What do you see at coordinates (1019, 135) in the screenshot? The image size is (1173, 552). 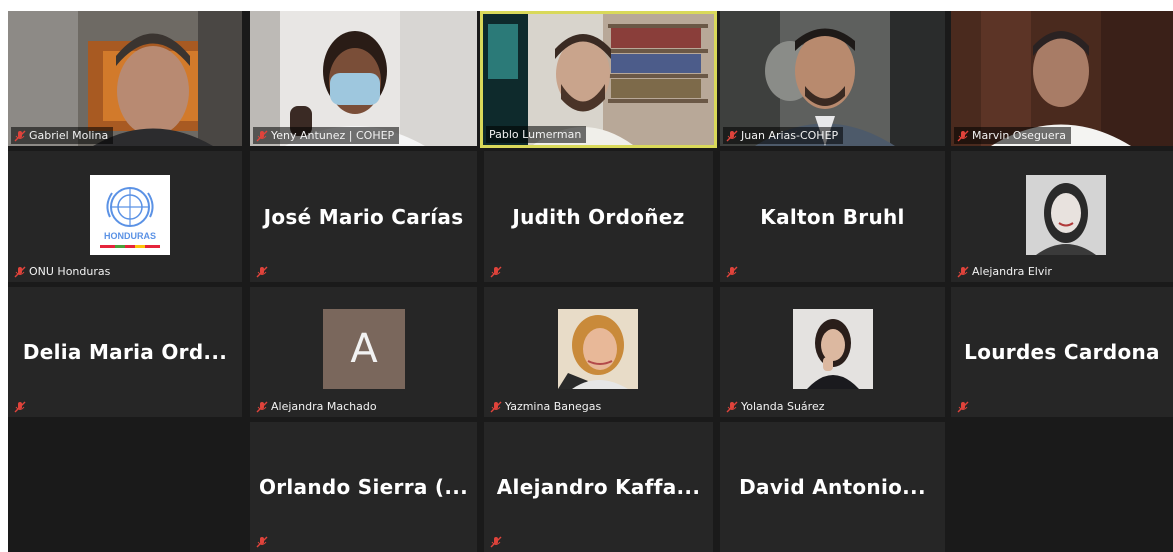 I see `participant-name: Marvin Oseguera` at bounding box center [1019, 135].